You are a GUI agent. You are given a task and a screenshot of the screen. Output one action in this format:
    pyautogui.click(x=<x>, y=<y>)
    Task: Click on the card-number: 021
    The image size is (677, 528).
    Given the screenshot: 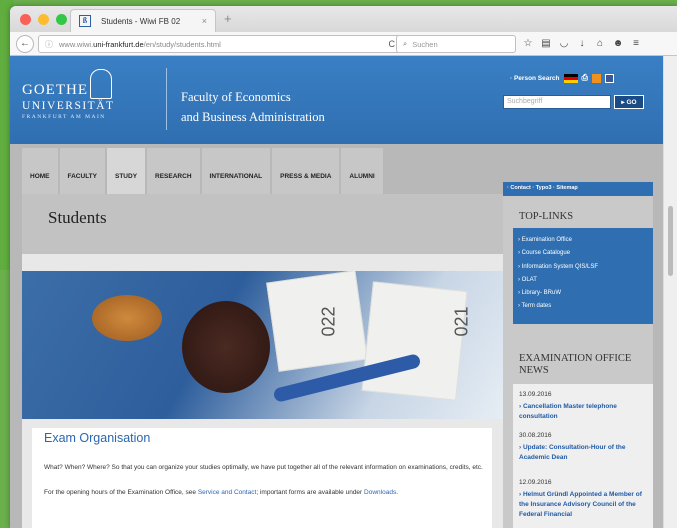 What is the action you would take?
    pyautogui.click(x=461, y=321)
    